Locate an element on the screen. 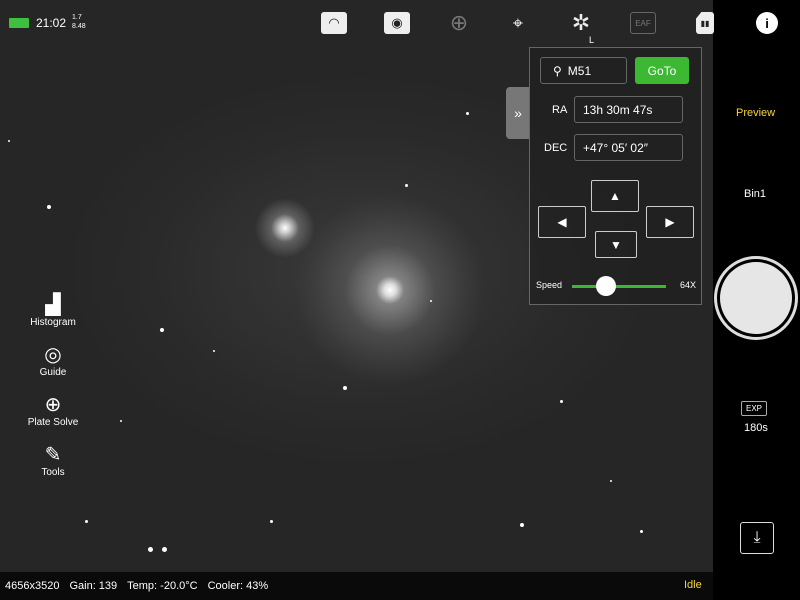 This screenshot has height=600, width=800. filter-wheel-icon: ✲ is located at coordinates (581, 22).